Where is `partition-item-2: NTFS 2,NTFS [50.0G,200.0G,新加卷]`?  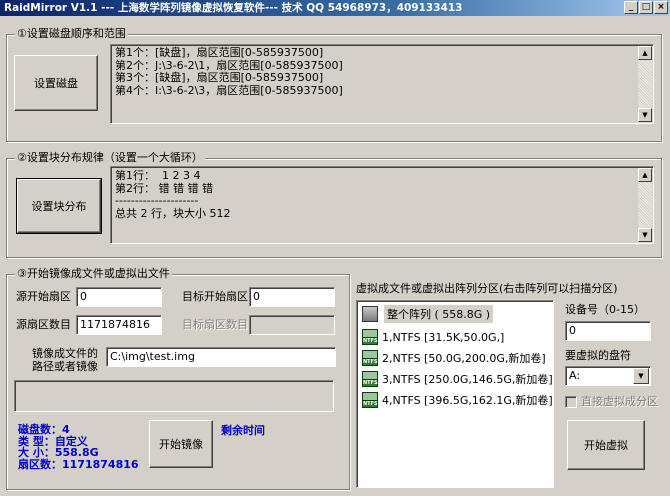 partition-item-2: NTFS 2,NTFS [50.0G,200.0G,新加卷] is located at coordinates (454, 358).